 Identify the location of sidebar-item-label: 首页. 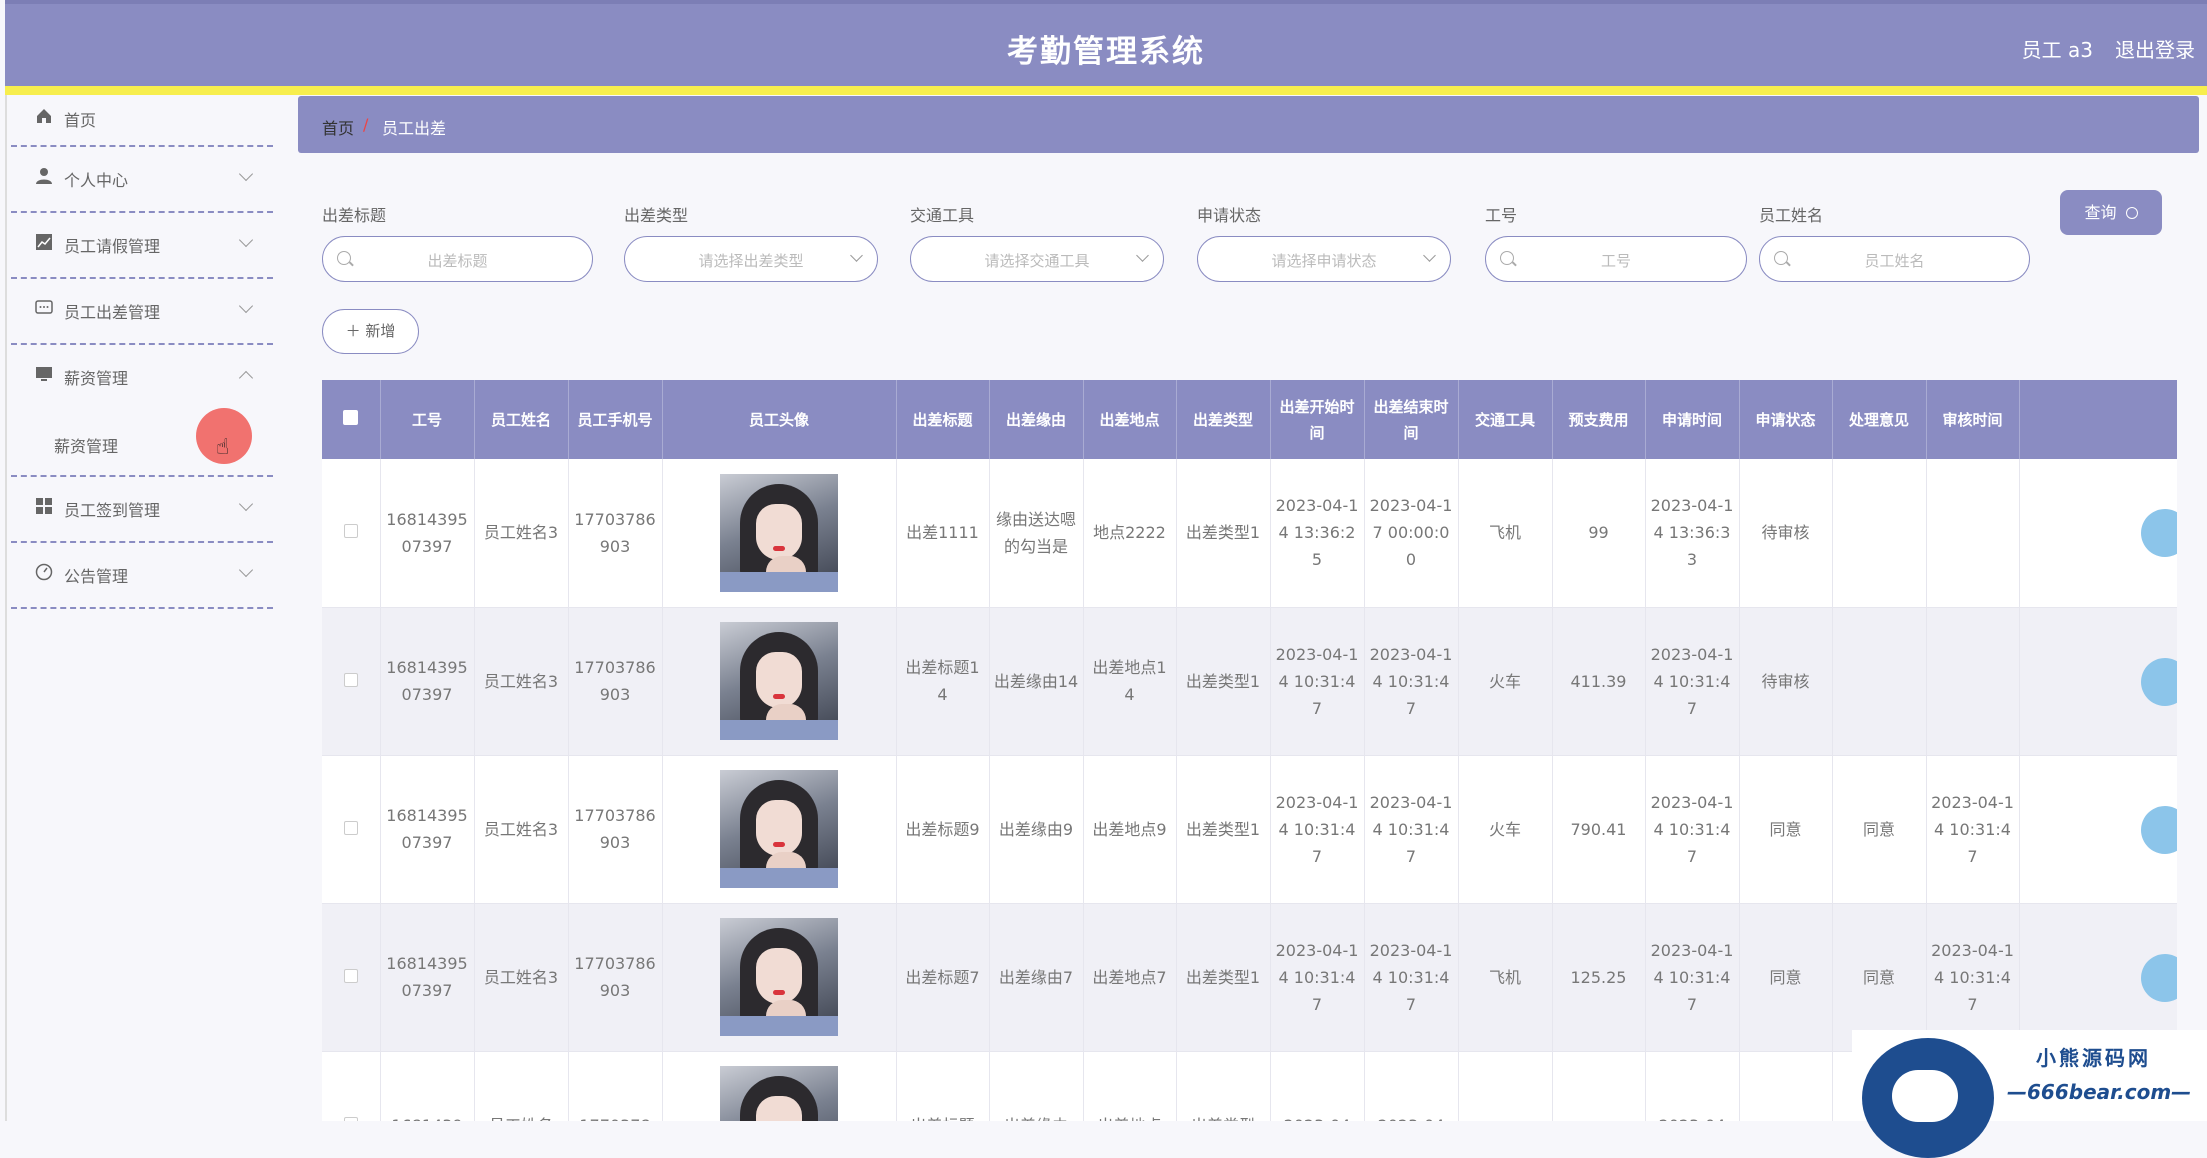
(80, 120).